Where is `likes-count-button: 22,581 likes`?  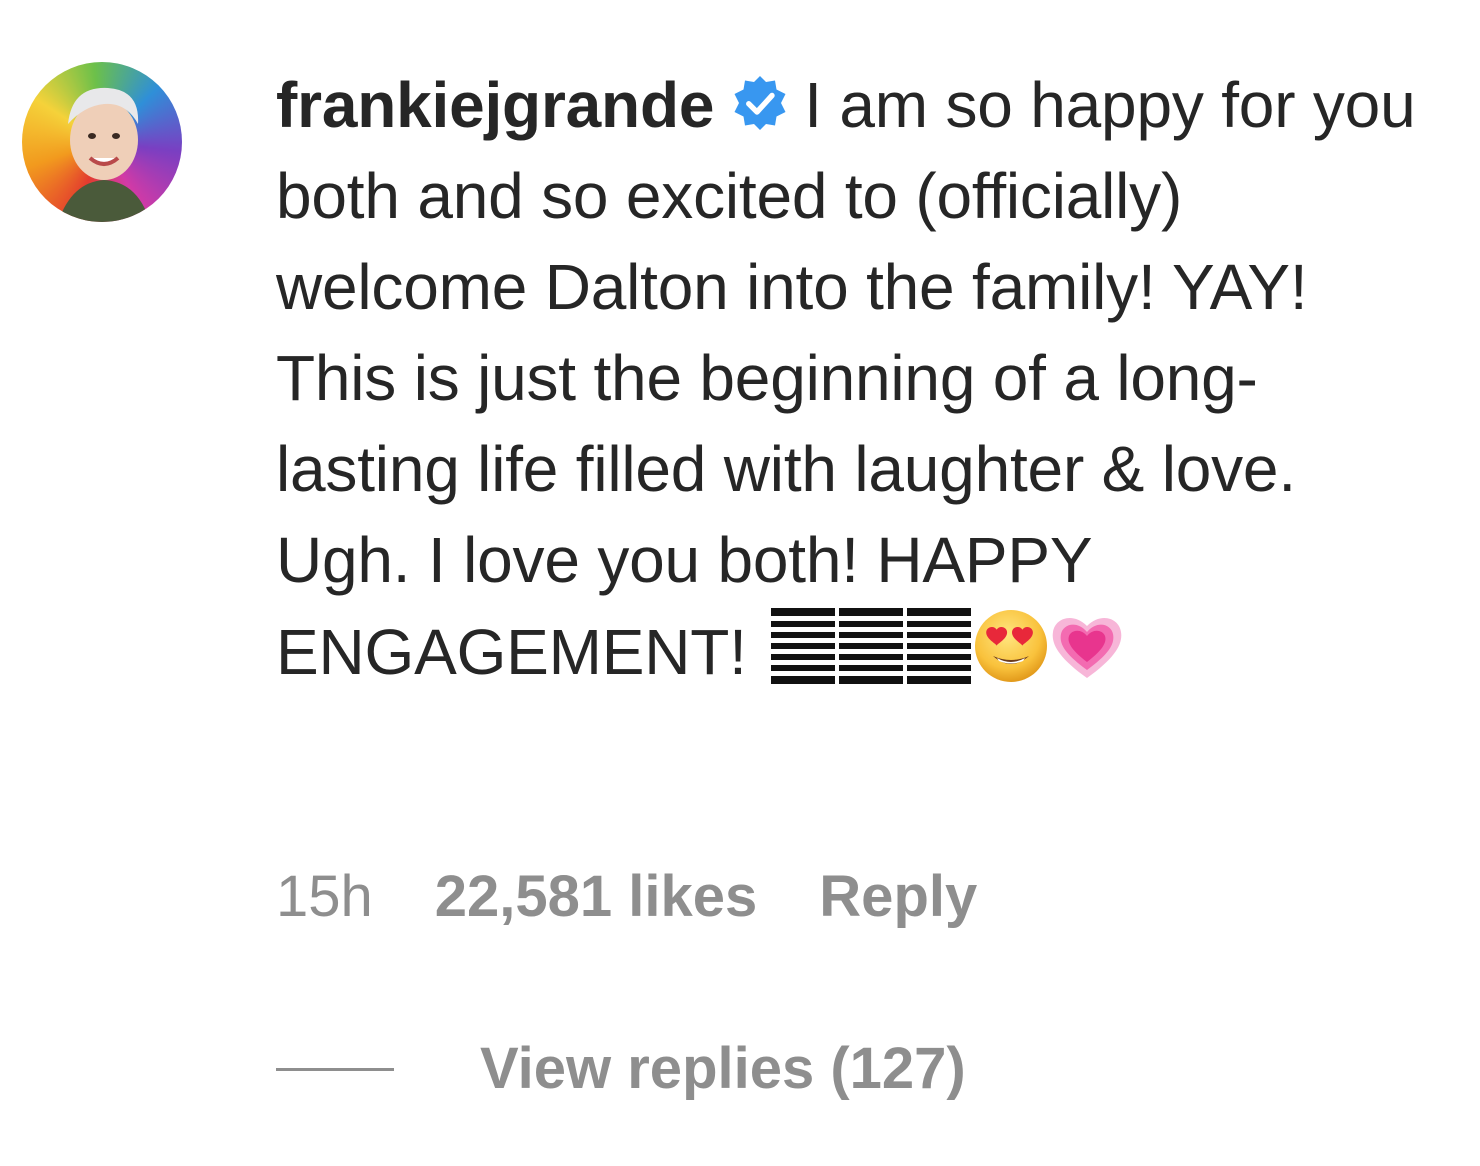
likes-count-button: 22,581 likes is located at coordinates (596, 897).